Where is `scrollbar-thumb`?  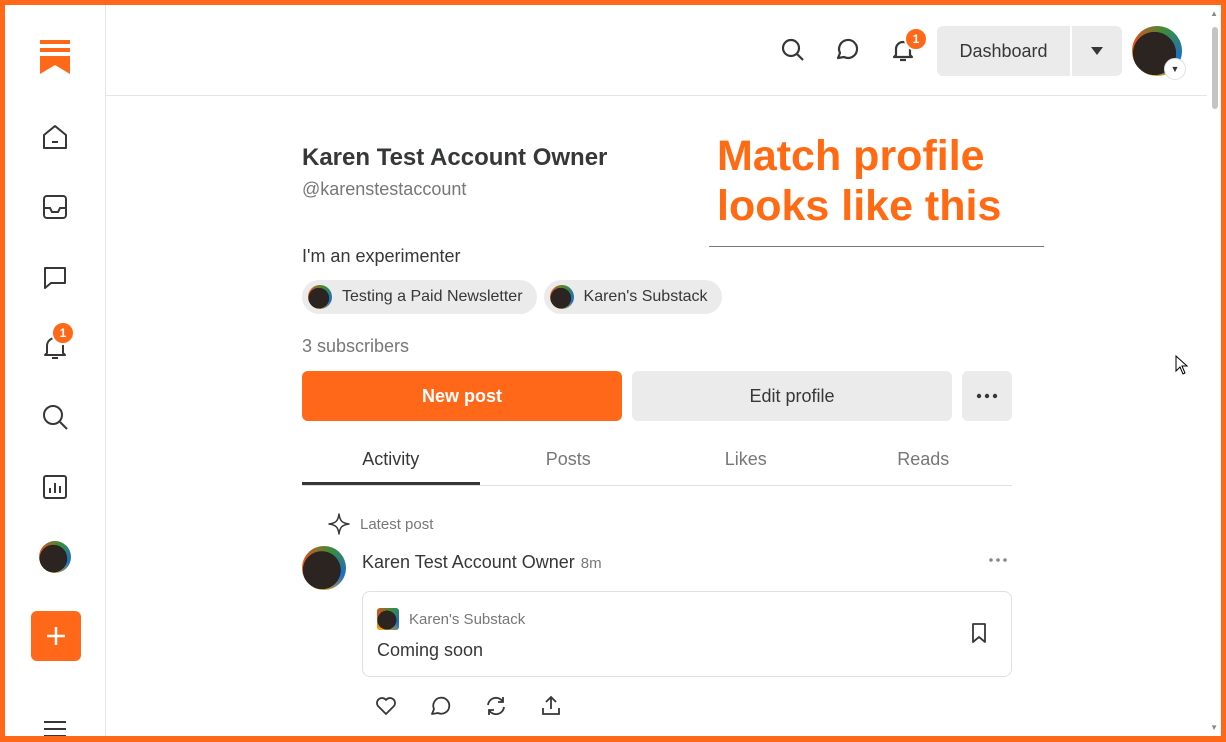
scrollbar-thumb is located at coordinates (1215, 68).